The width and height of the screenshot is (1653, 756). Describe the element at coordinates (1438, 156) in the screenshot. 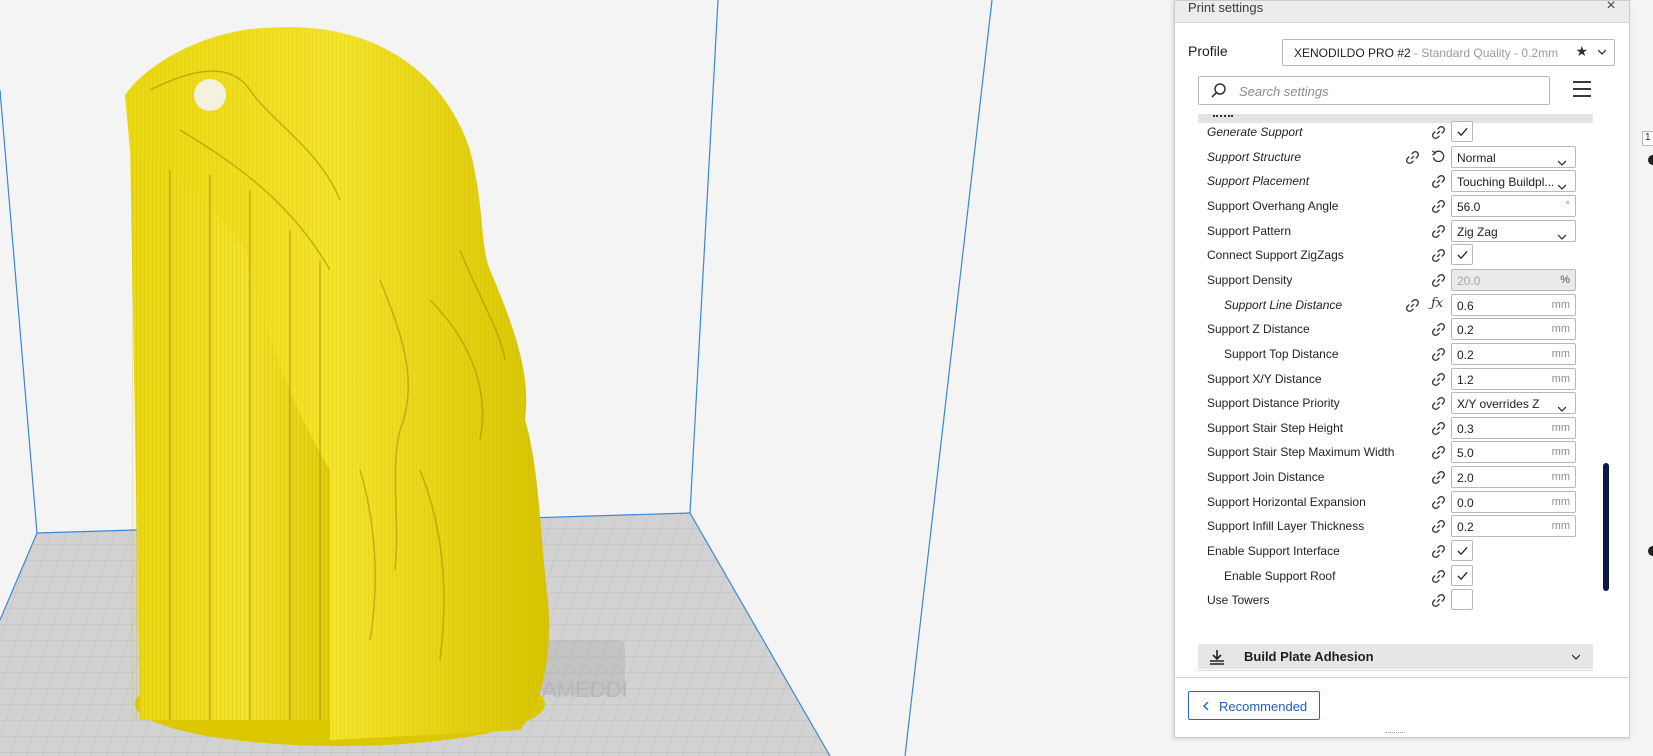

I see `reset-icon` at that location.